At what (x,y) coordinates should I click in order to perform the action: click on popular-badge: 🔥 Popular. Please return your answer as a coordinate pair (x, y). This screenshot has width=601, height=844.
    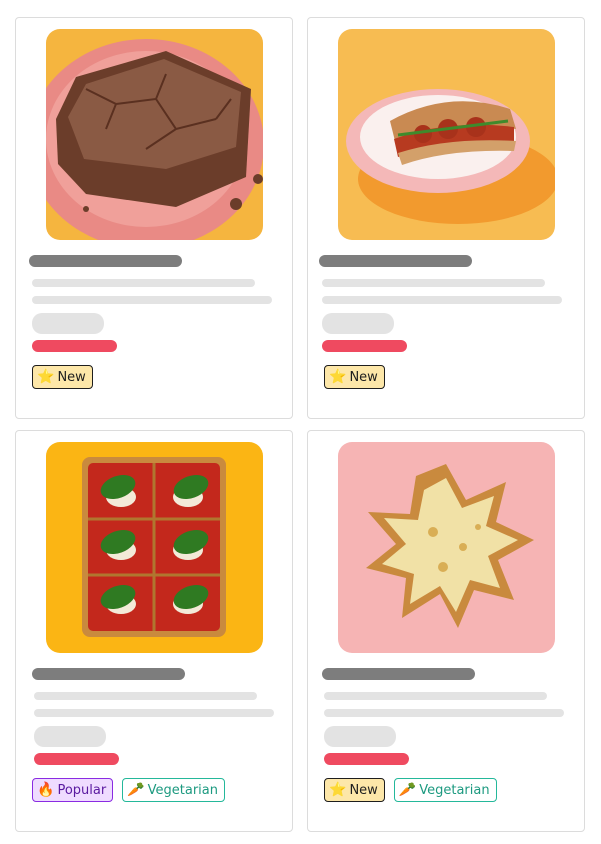
    Looking at the image, I should click on (73, 790).